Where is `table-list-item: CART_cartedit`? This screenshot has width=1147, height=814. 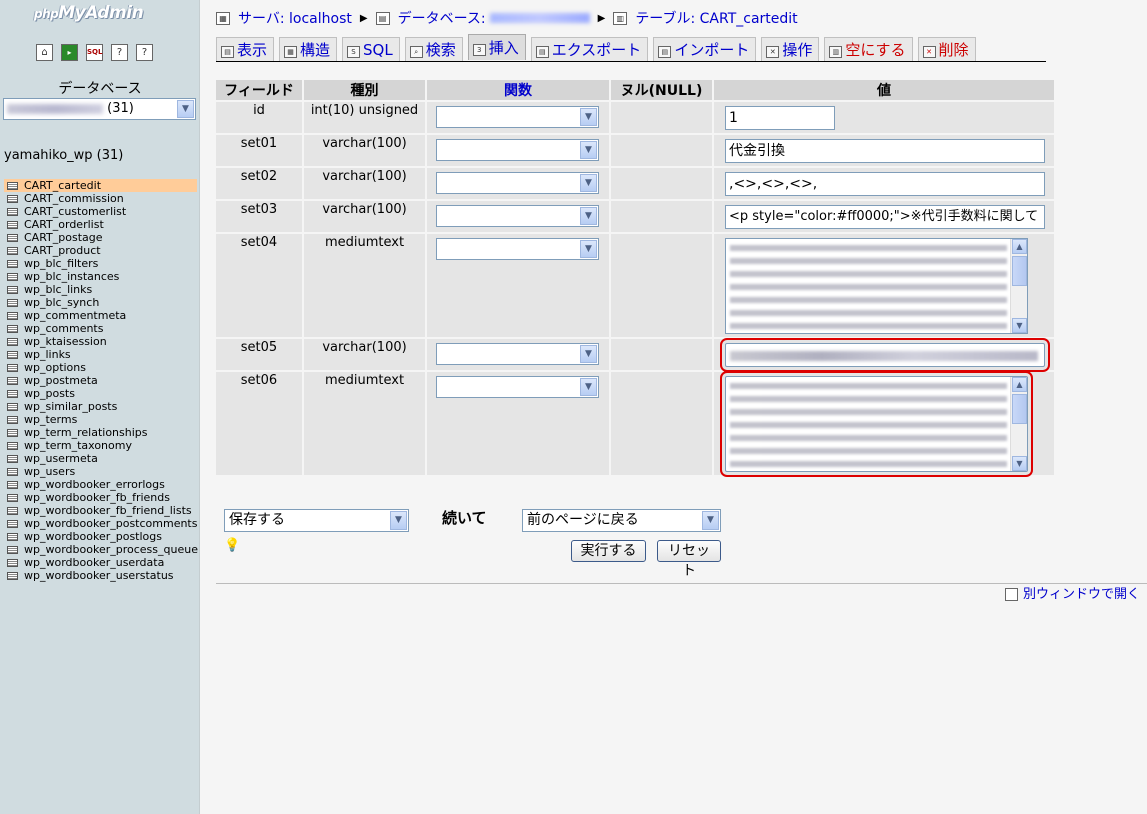
table-list-item: CART_cartedit is located at coordinates (100, 185).